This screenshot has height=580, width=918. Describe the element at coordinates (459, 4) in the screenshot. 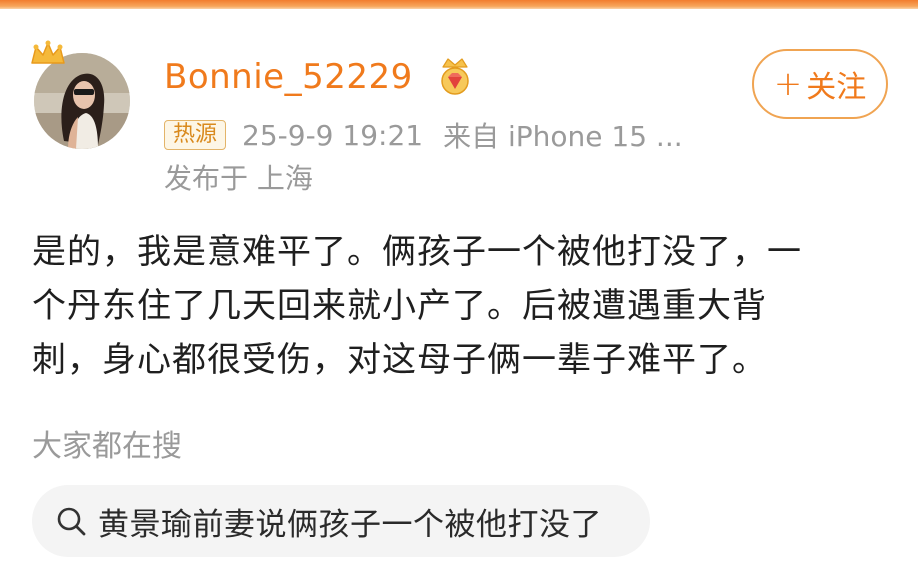

I see `top-accent-strip` at that location.